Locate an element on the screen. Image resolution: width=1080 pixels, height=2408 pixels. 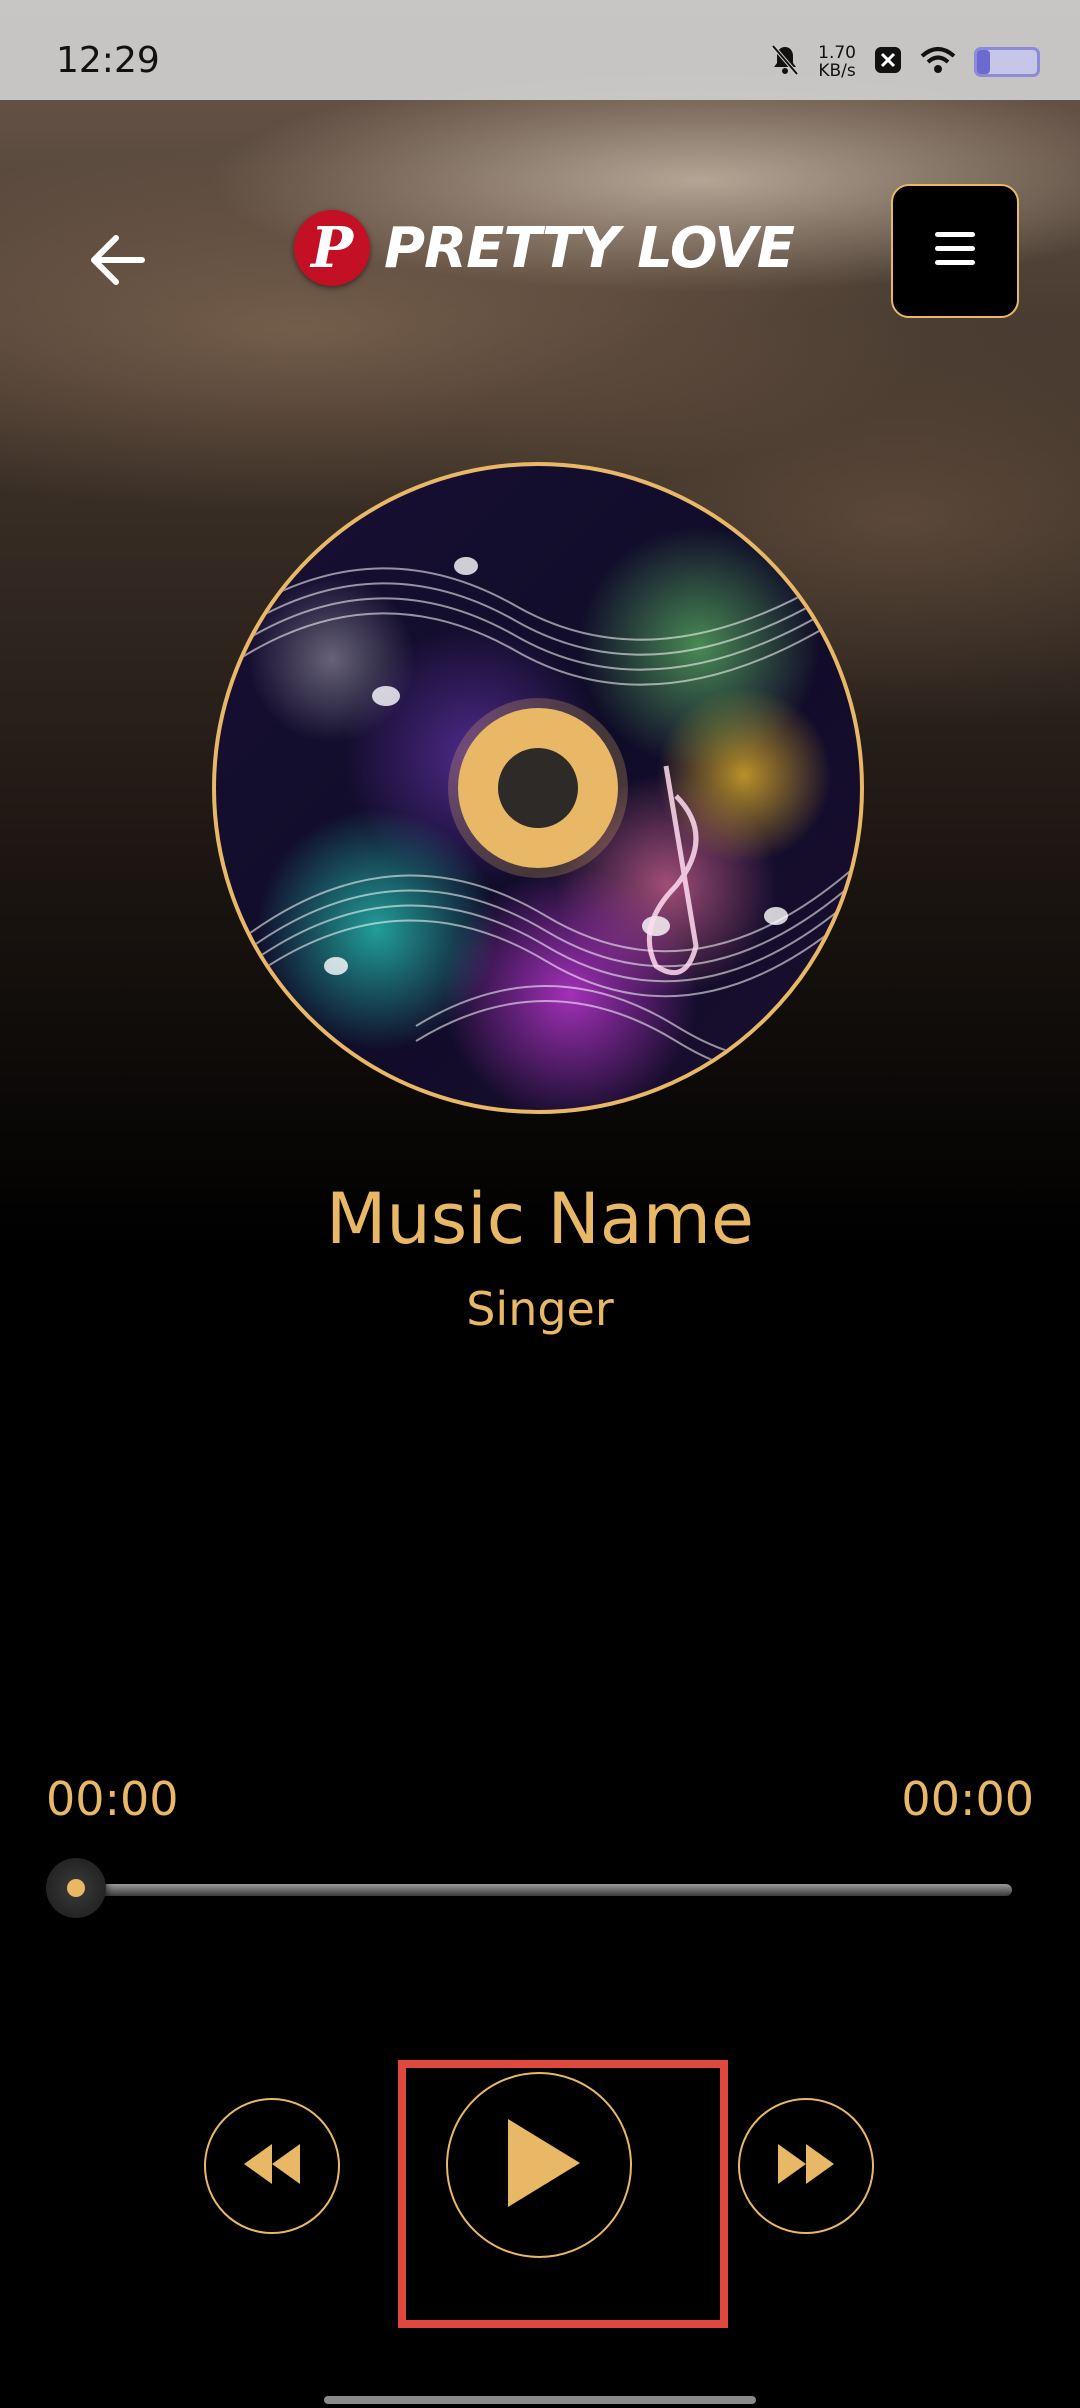
brand-logo: P PRETTY LOVE is located at coordinates (544, 248).